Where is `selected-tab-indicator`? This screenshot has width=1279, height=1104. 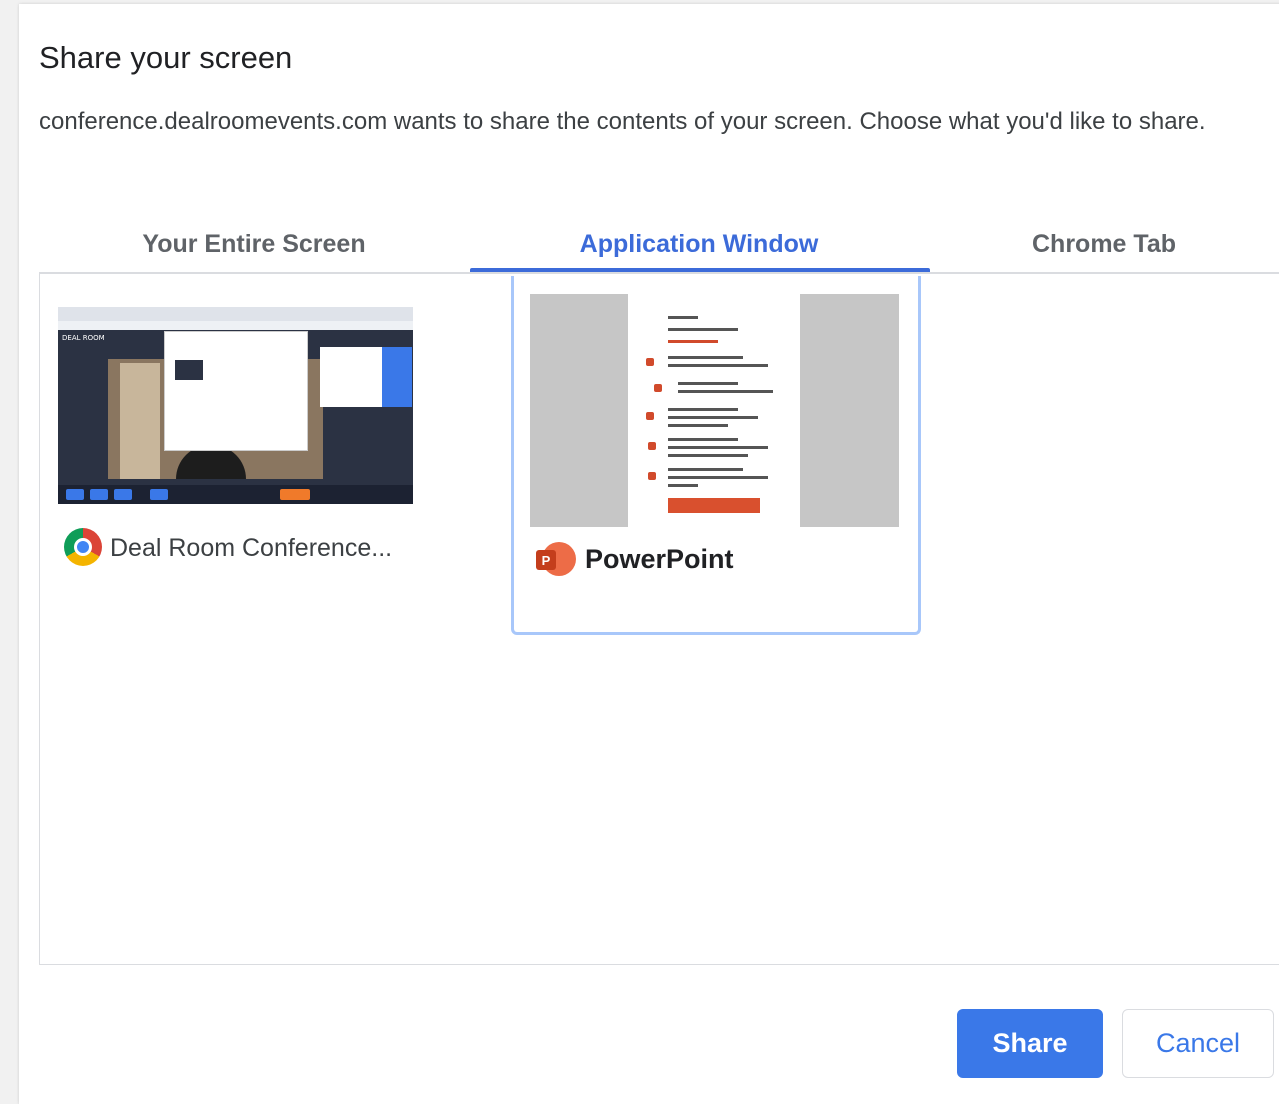
selected-tab-indicator is located at coordinates (700, 270).